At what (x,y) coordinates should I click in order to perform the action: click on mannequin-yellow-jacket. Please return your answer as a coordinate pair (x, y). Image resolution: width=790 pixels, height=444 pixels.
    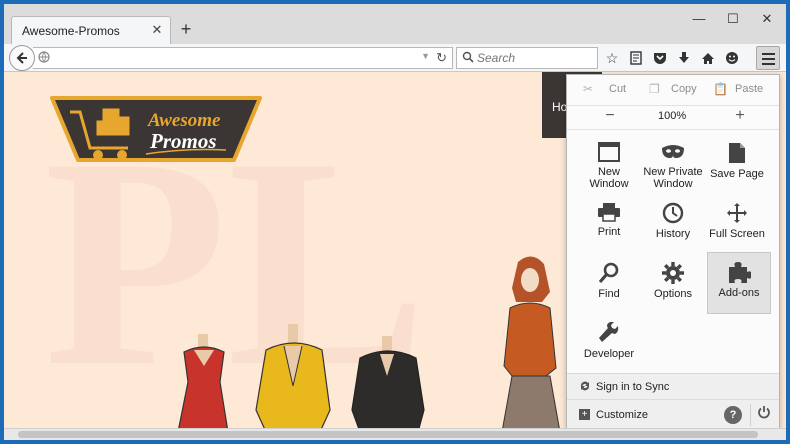
    Looking at the image, I should click on (293, 376).